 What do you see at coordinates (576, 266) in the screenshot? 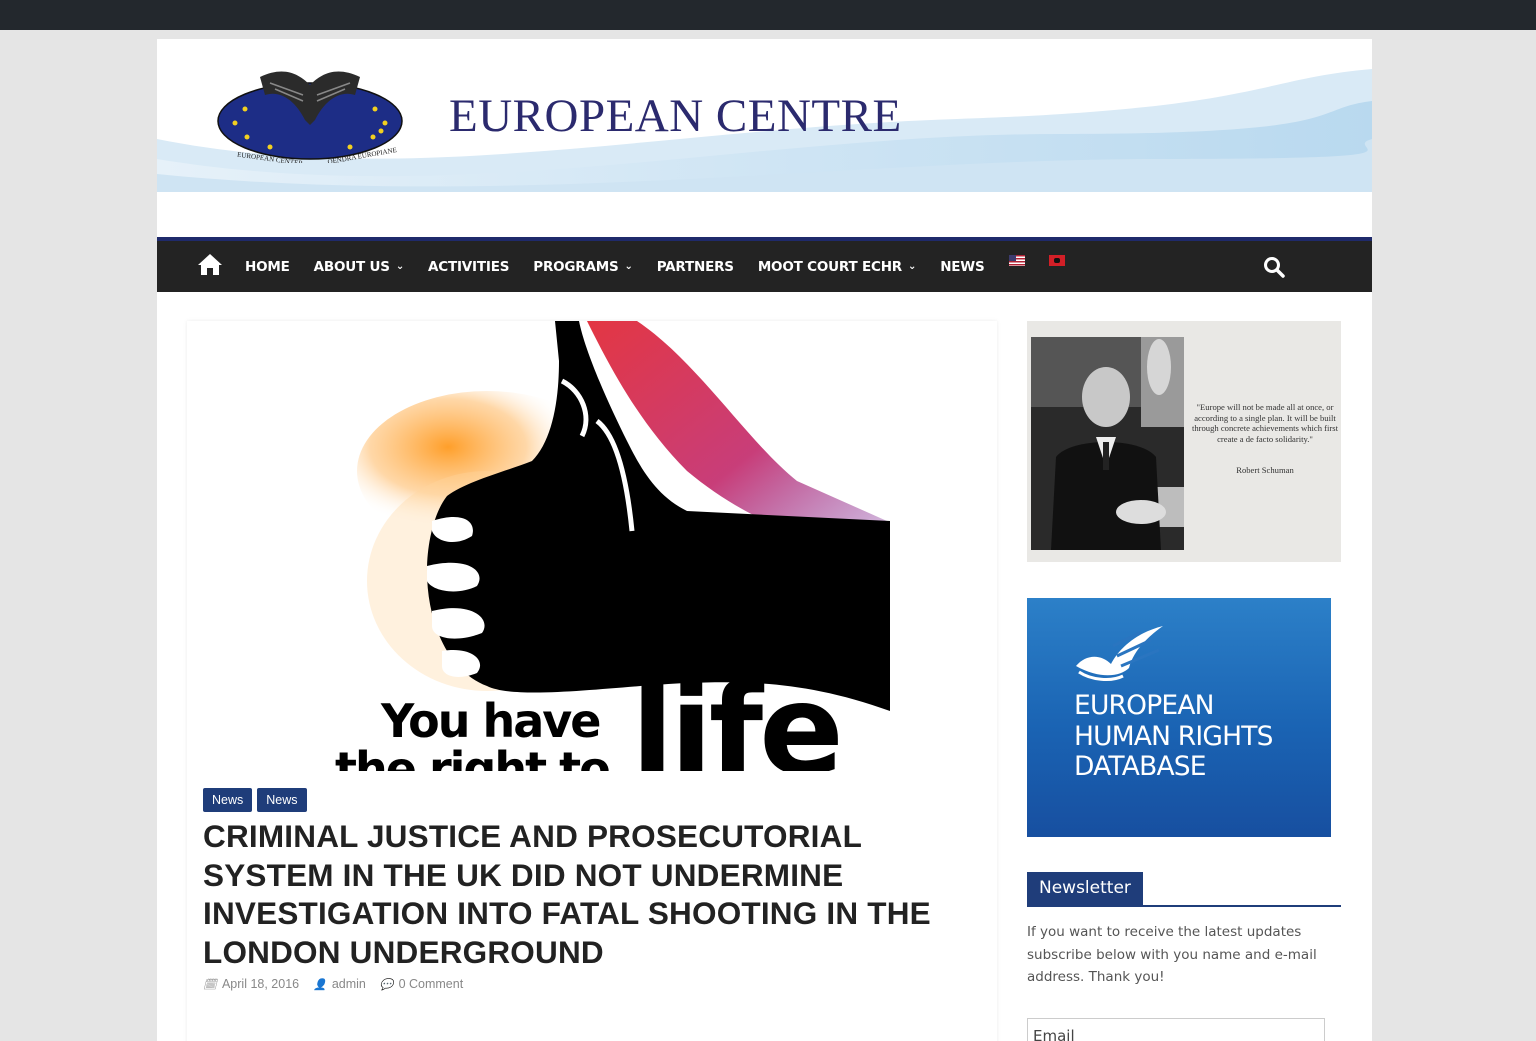
I see `nav-label: PROGRAMS` at bounding box center [576, 266].